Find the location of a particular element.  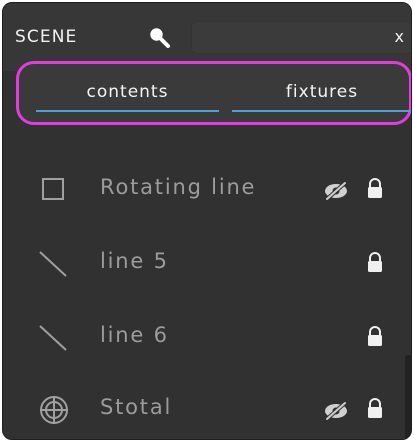

list-scrollbar is located at coordinates (408, 397).